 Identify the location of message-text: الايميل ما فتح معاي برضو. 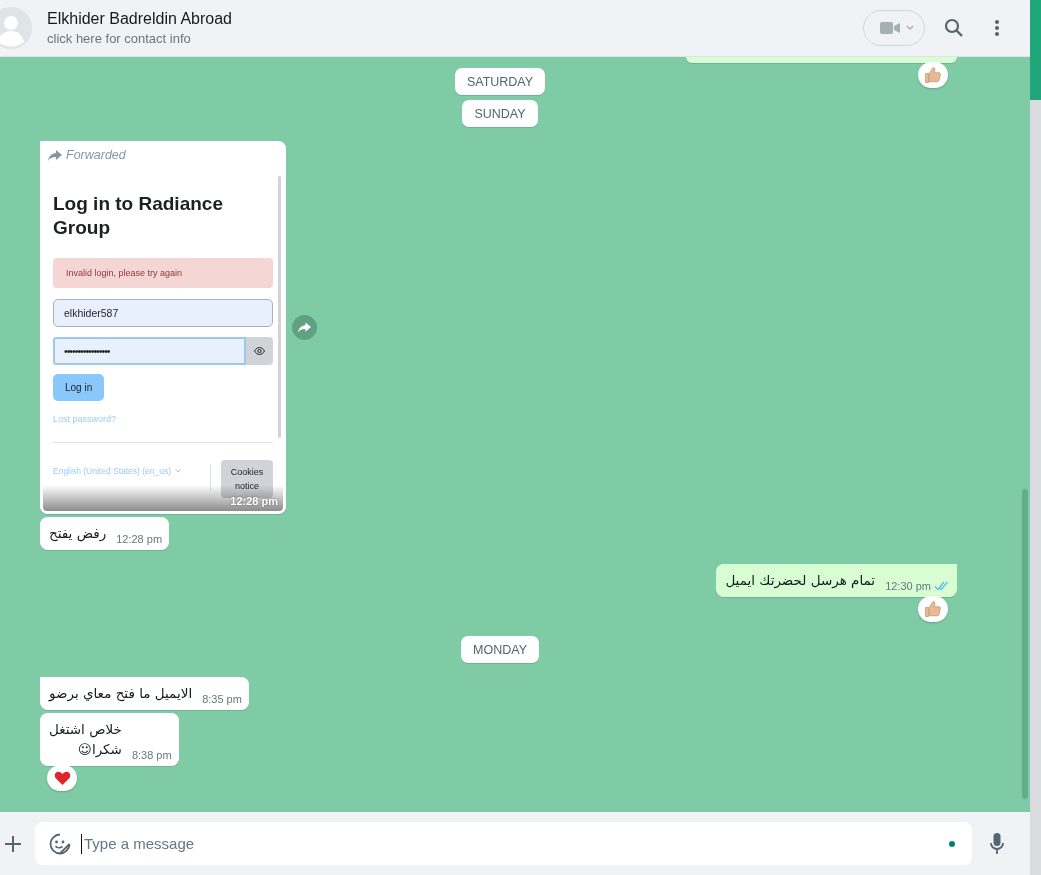
(121, 693).